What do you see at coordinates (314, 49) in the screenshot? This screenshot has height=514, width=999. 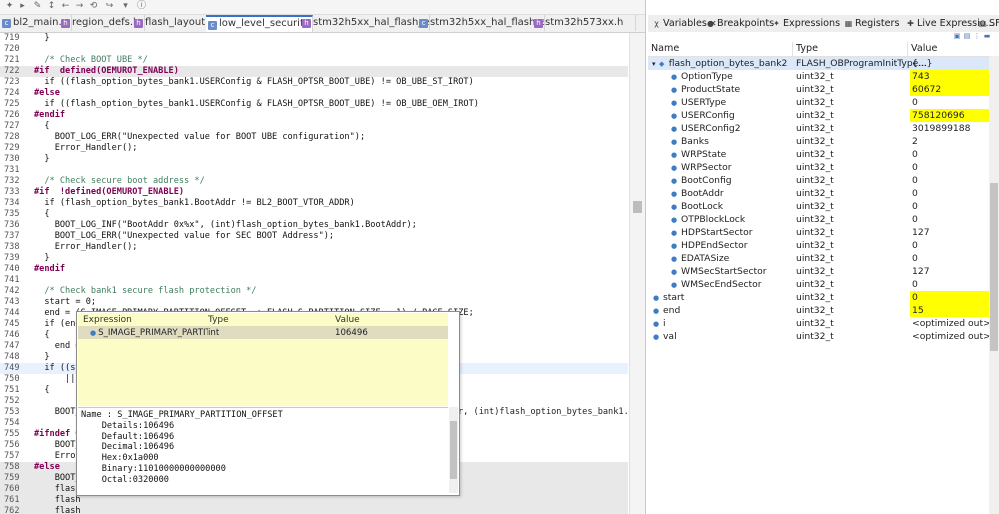 I see `code-line: 720` at bounding box center [314, 49].